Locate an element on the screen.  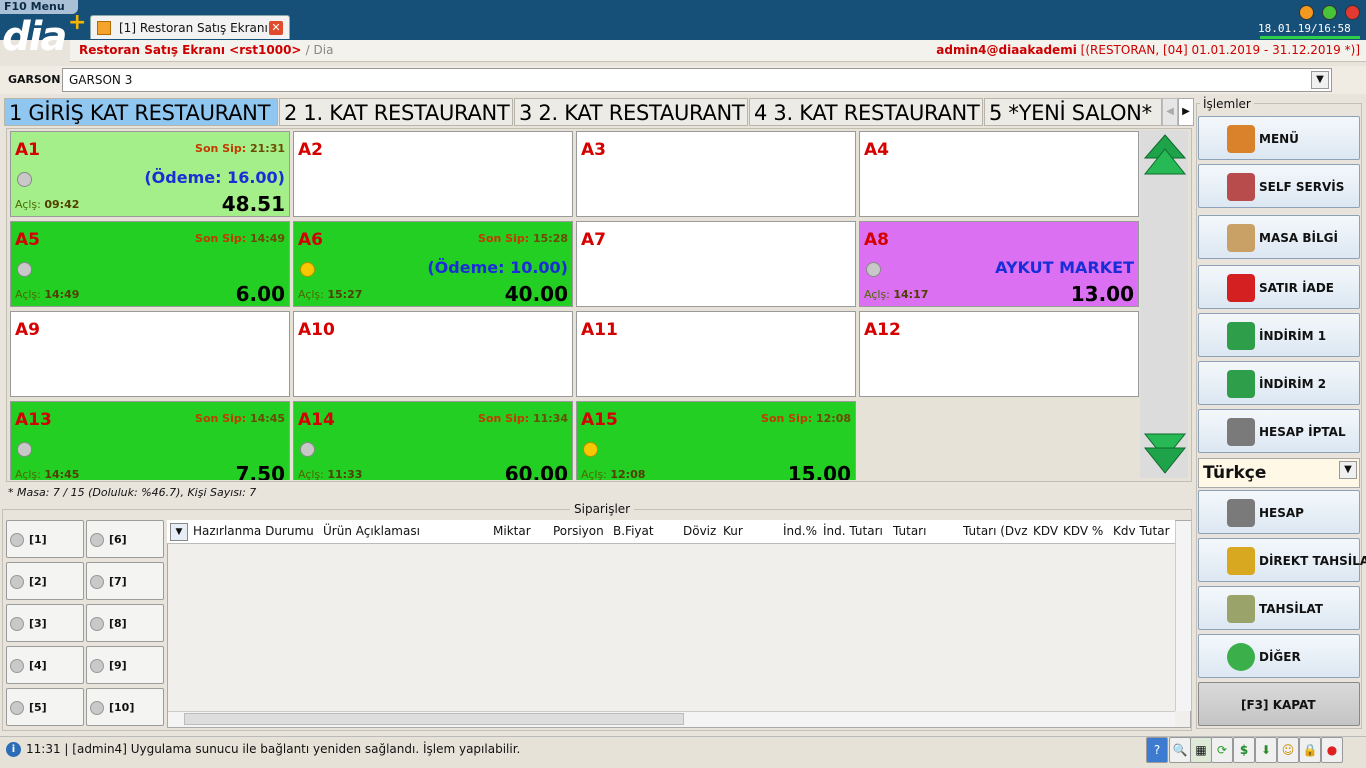
order-button-1: [1] is located at coordinates (45, 539).